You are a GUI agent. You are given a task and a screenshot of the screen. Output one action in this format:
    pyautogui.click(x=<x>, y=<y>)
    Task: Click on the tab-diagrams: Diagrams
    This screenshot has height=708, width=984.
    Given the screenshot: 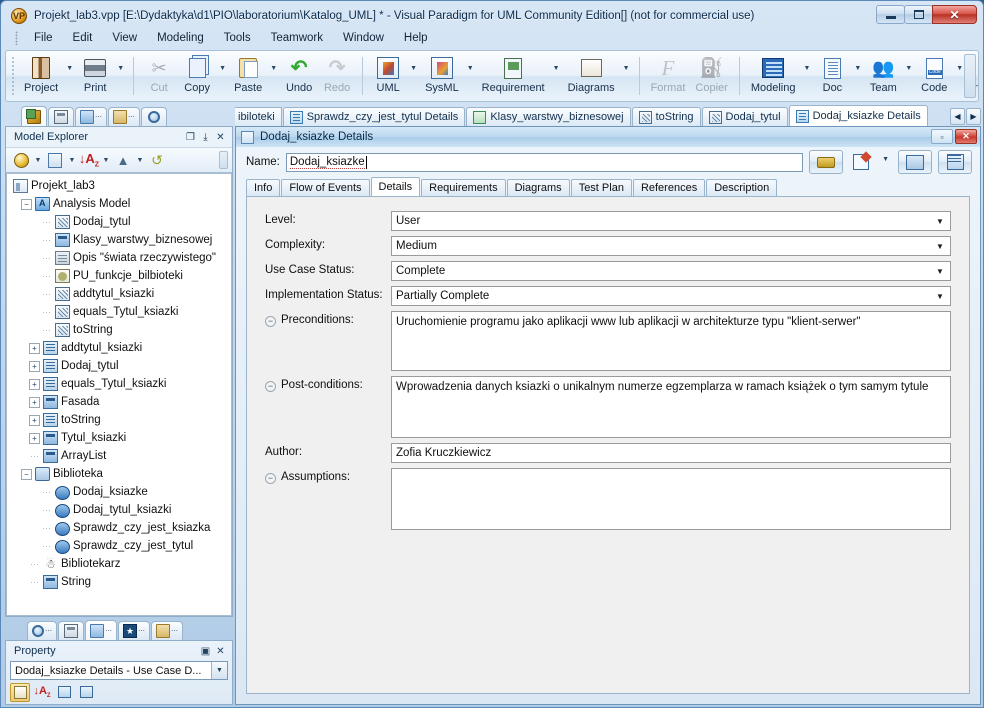 What is the action you would take?
    pyautogui.click(x=538, y=187)
    